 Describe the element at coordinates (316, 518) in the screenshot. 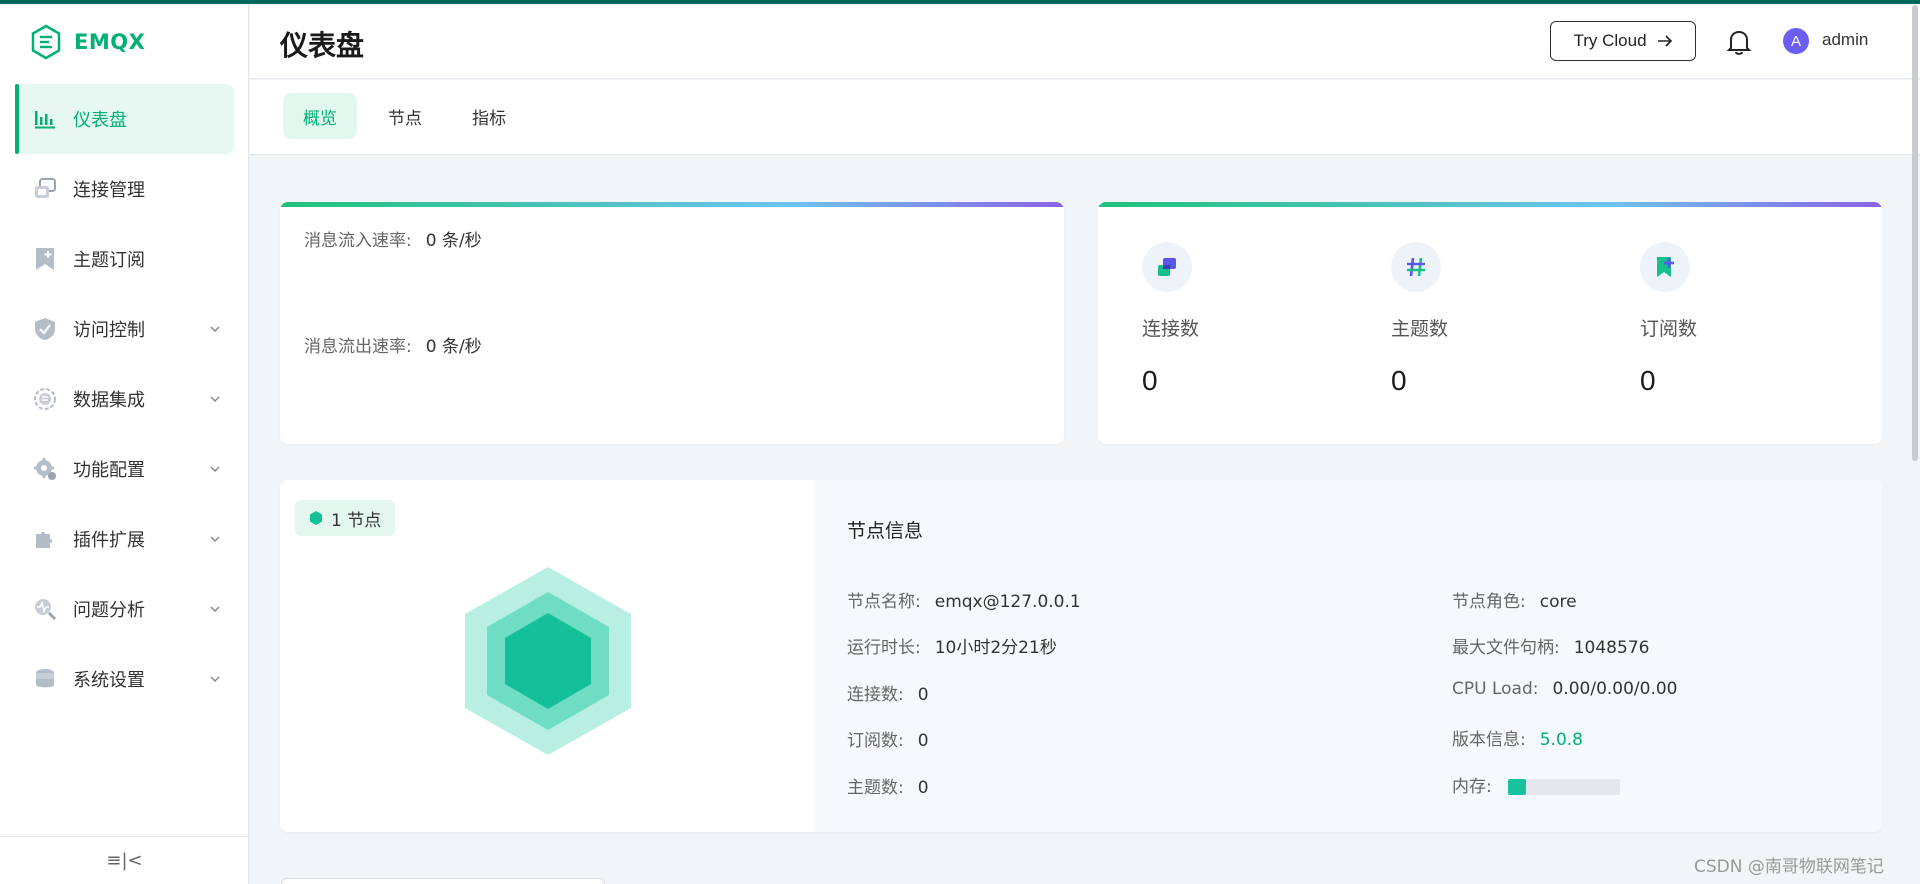

I see `hexagon-node-icon` at that location.